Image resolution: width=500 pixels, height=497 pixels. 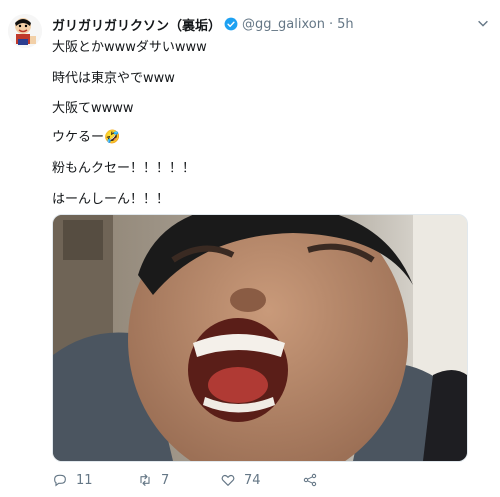 What do you see at coordinates (129, 47) in the screenshot?
I see `tweet-text-line-1: 大阪とかwwwダサいwww` at bounding box center [129, 47].